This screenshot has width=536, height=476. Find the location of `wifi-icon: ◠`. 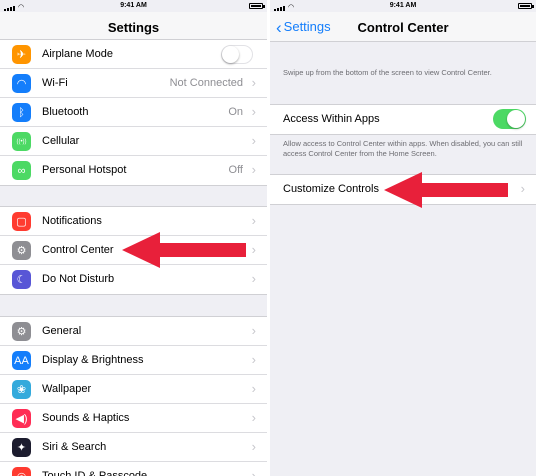

wifi-icon: ◠ is located at coordinates (21, 83).